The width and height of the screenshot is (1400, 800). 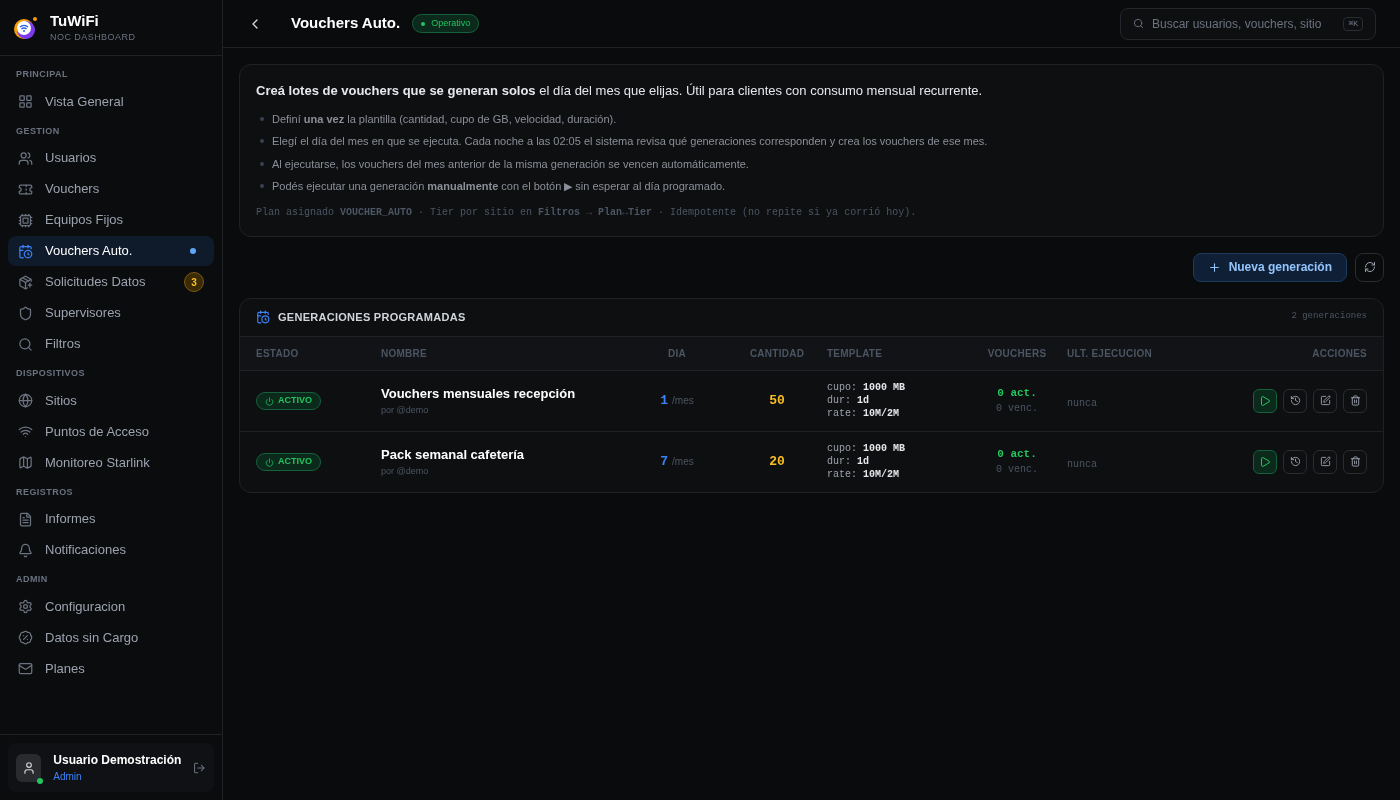 What do you see at coordinates (25, 606) in the screenshot?
I see `settings-icon` at bounding box center [25, 606].